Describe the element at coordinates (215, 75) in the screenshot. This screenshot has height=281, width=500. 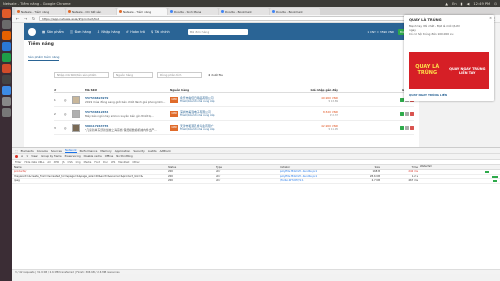
I see `export-button: ⬇ Xuất file` at that location.